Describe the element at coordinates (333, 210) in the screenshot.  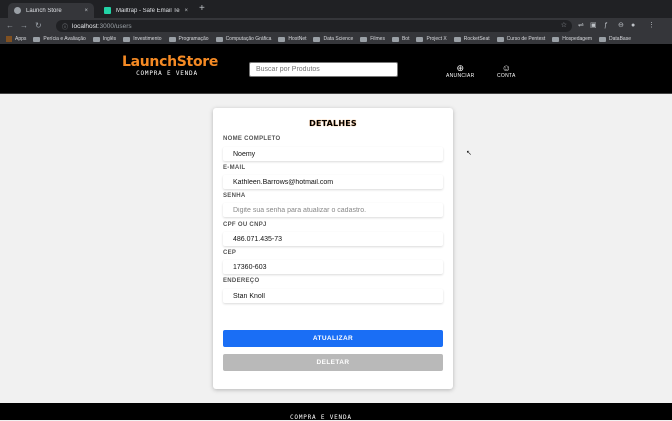
I see `password-field` at that location.